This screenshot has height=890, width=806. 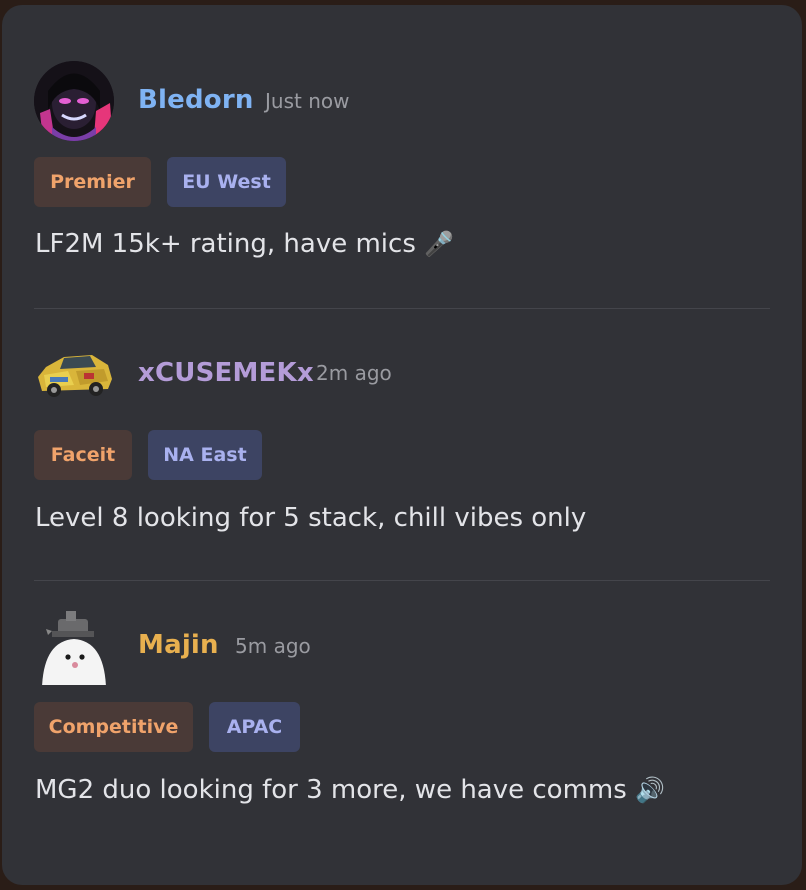 I want to click on post-message: LF2M 15k+ rating, have mics 🎤, so click(x=244, y=244).